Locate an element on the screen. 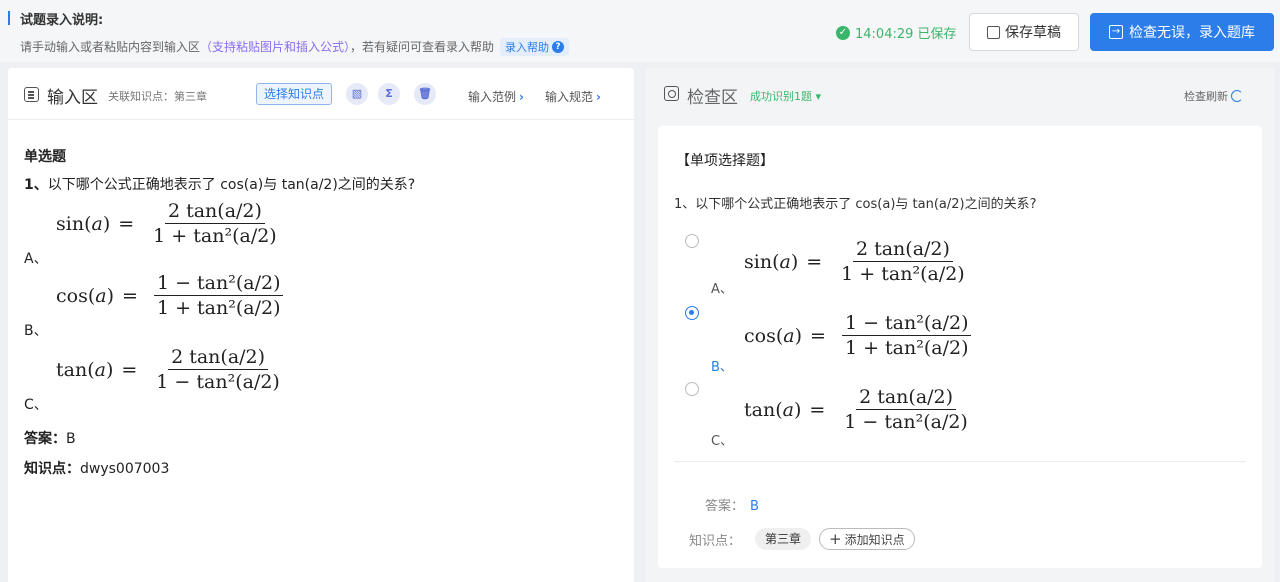 The image size is (1280, 582). option-c-label: C、 is located at coordinates (36, 405).